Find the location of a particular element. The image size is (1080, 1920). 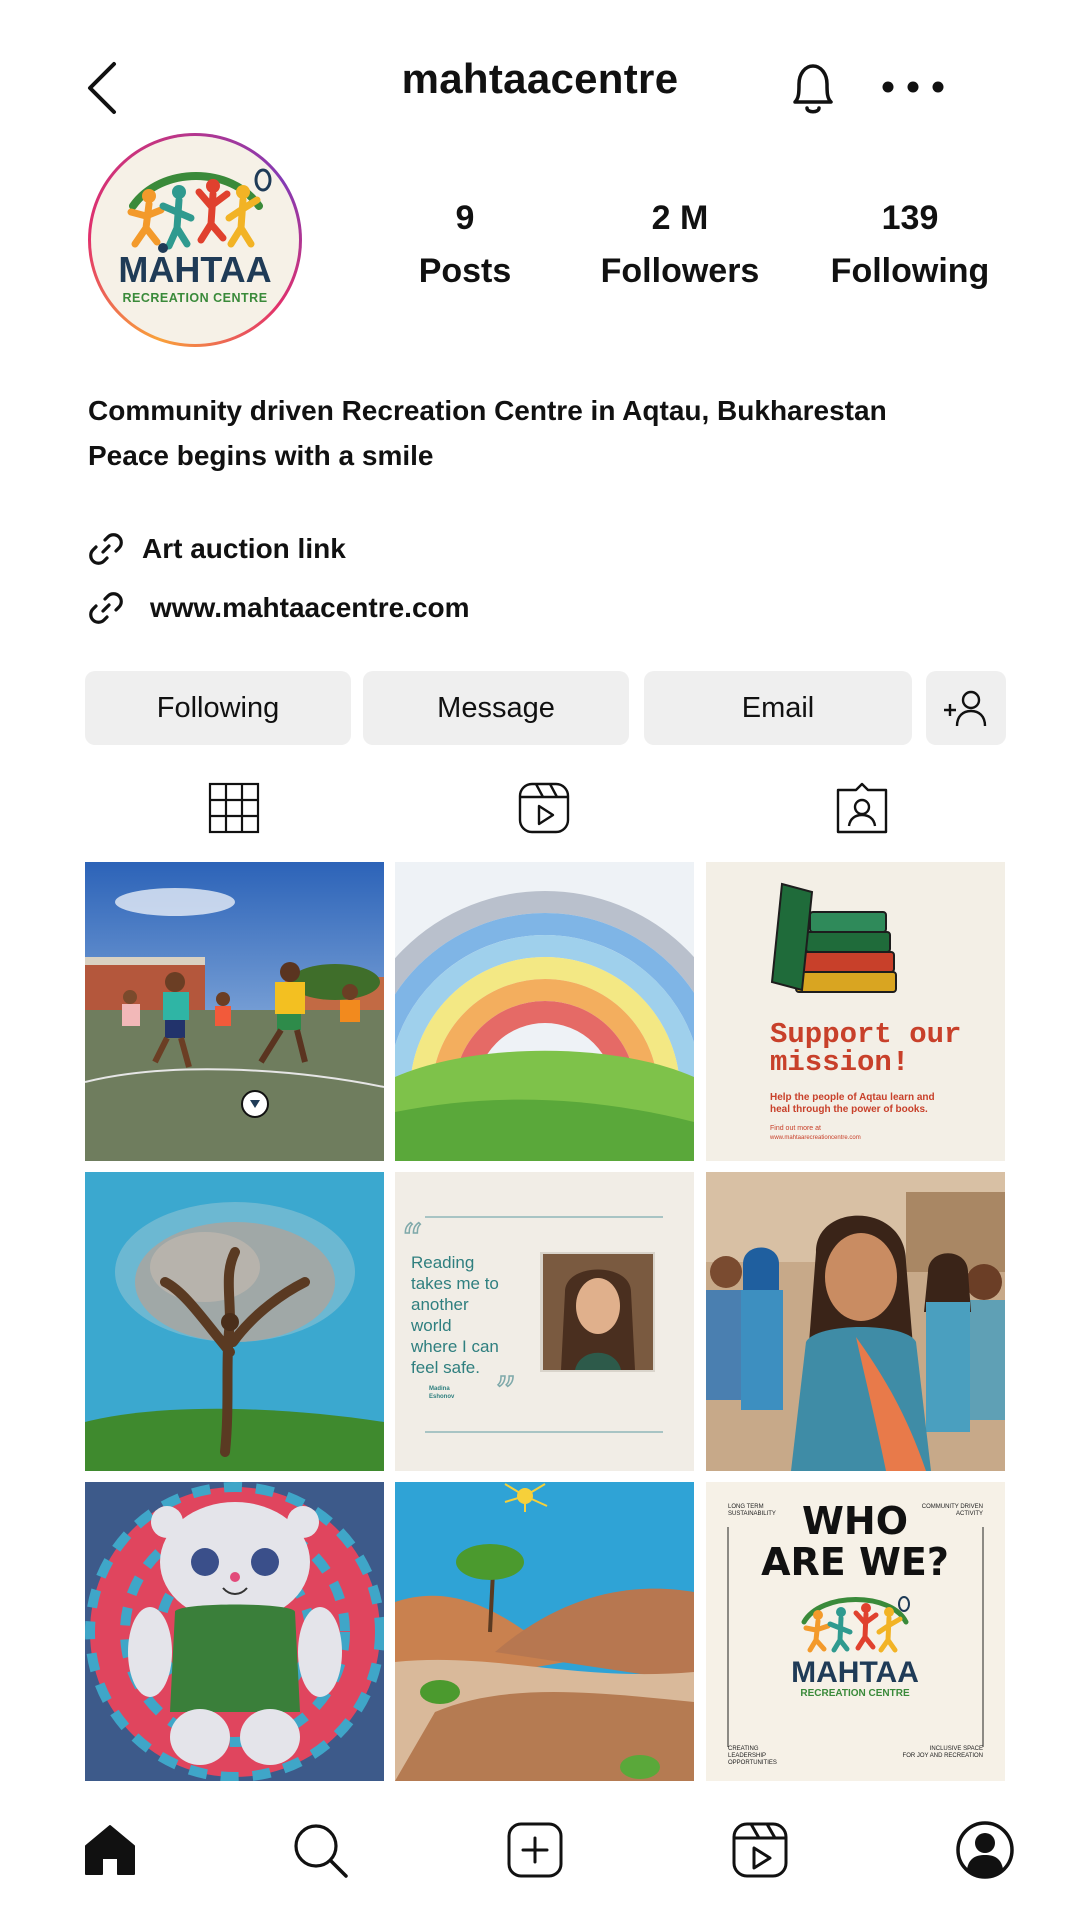

svg-text: ARE WE? is located at coordinates (855, 1562).